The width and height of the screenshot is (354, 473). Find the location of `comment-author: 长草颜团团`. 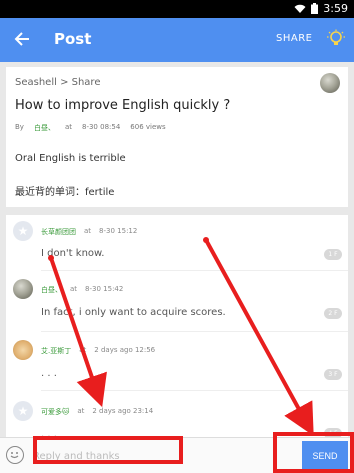

comment-author: 长草颜团团 is located at coordinates (58, 232).